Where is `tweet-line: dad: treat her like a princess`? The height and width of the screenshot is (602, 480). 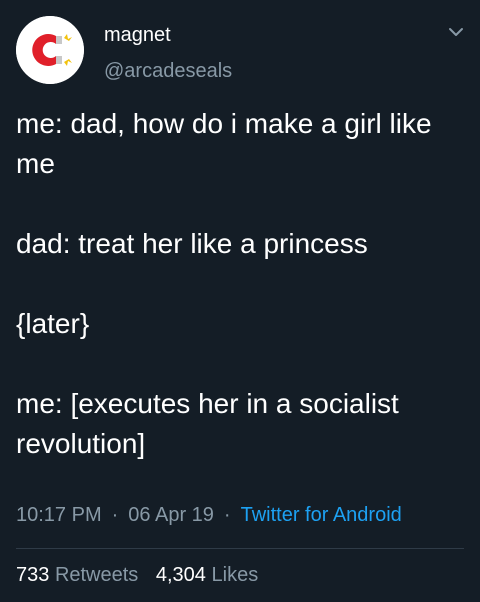
tweet-line: dad: treat her like a princess is located at coordinates (192, 243).